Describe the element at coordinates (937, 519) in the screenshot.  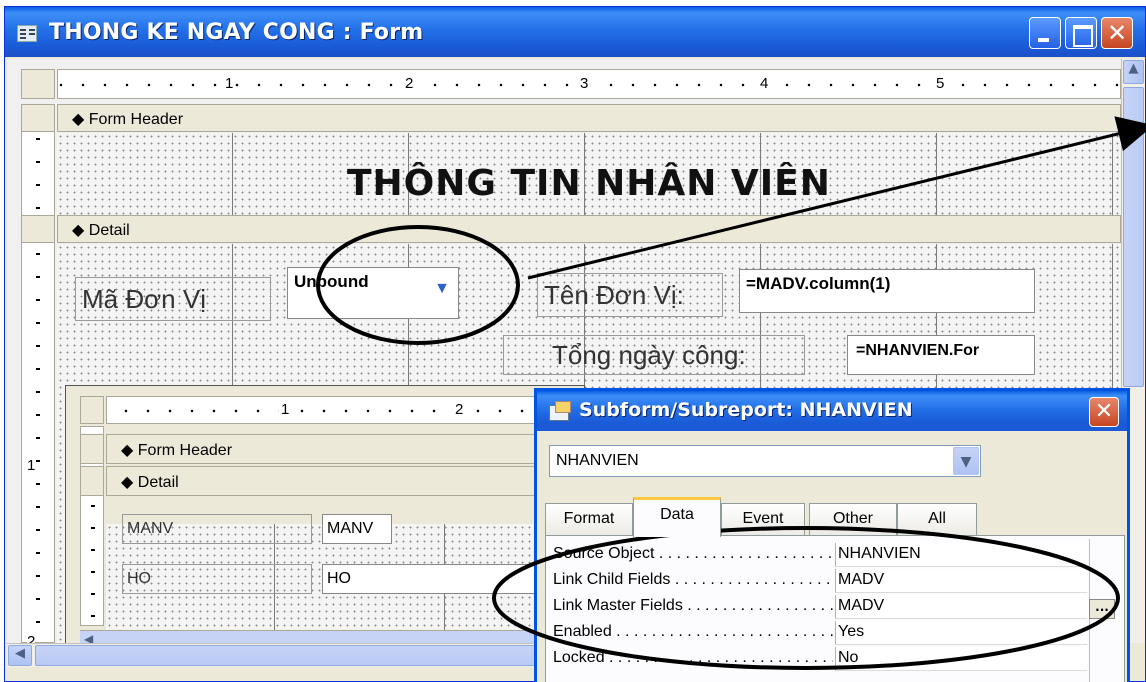
I see `tab-all: All` at that location.